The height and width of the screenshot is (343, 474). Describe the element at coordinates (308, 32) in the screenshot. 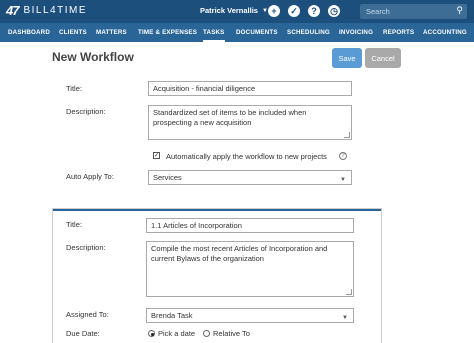

I see `nav-scheduling: SCHEDULING` at that location.